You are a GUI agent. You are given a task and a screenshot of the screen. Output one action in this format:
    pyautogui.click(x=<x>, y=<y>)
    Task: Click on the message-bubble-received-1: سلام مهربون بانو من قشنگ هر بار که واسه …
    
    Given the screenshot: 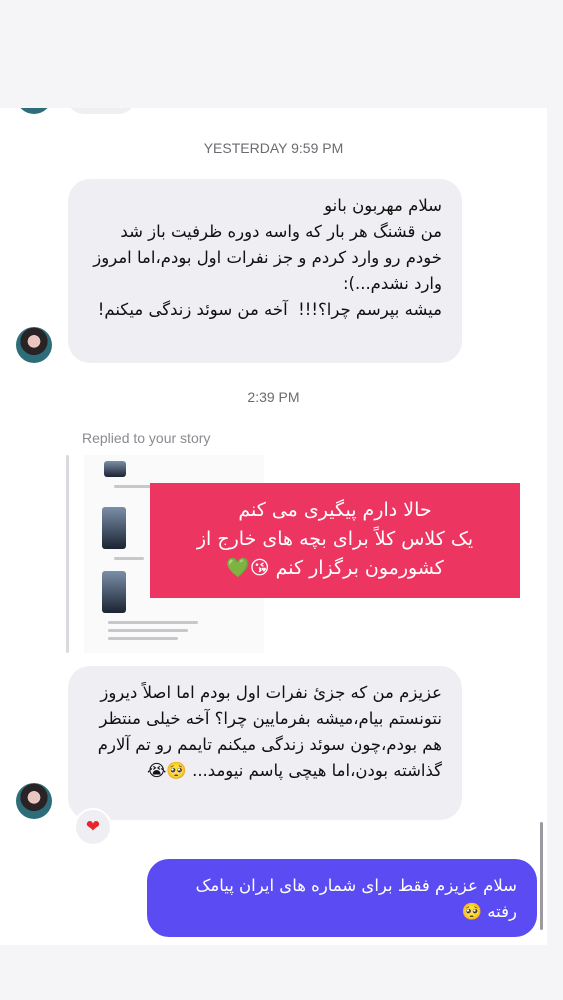 What is the action you would take?
    pyautogui.click(x=265, y=271)
    